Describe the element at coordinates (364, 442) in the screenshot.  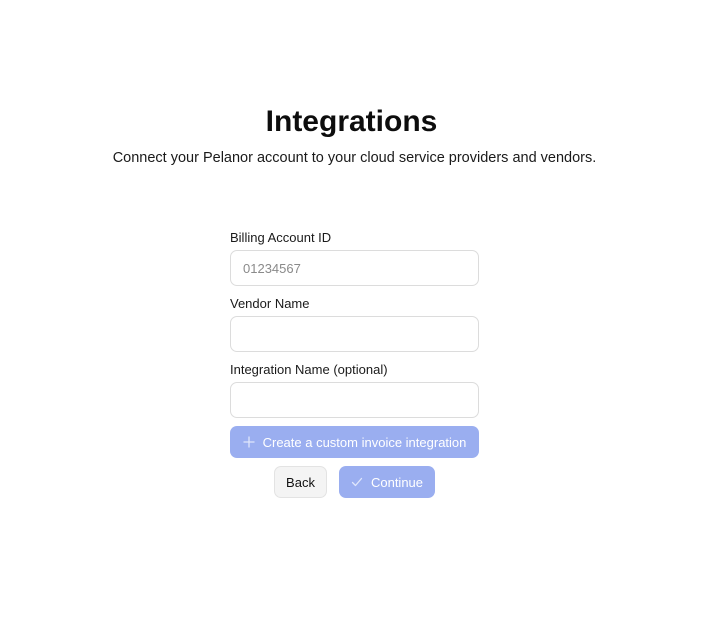
I see `create-custom-invoice-integration-label: Create a custom invoice integration` at that location.